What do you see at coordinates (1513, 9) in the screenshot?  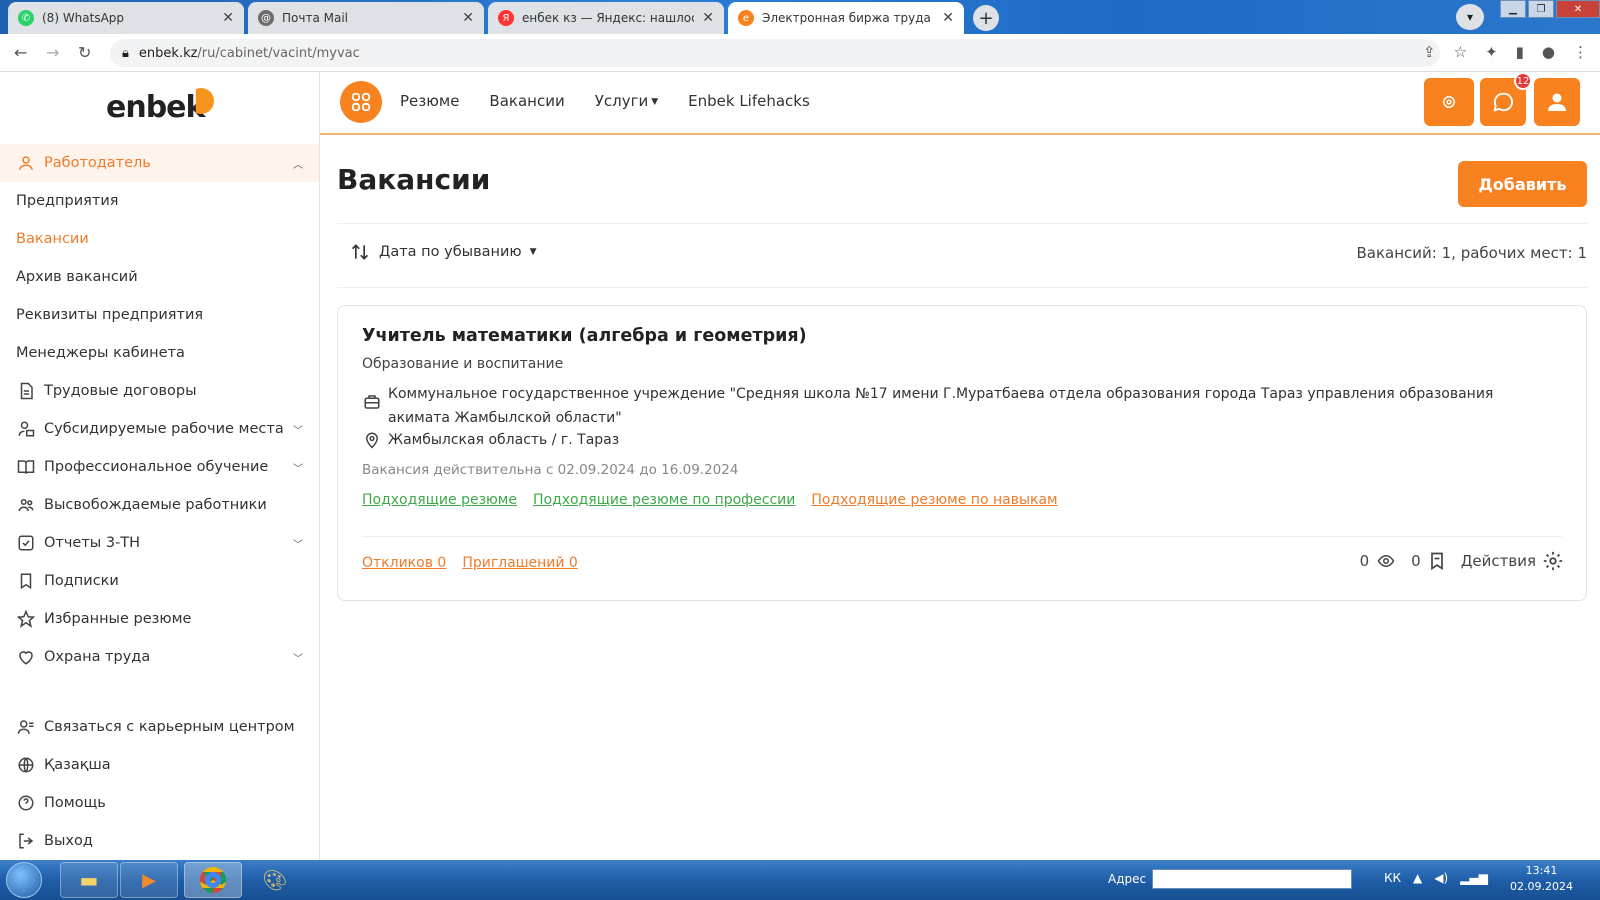 I see `minimize-button: ▁` at bounding box center [1513, 9].